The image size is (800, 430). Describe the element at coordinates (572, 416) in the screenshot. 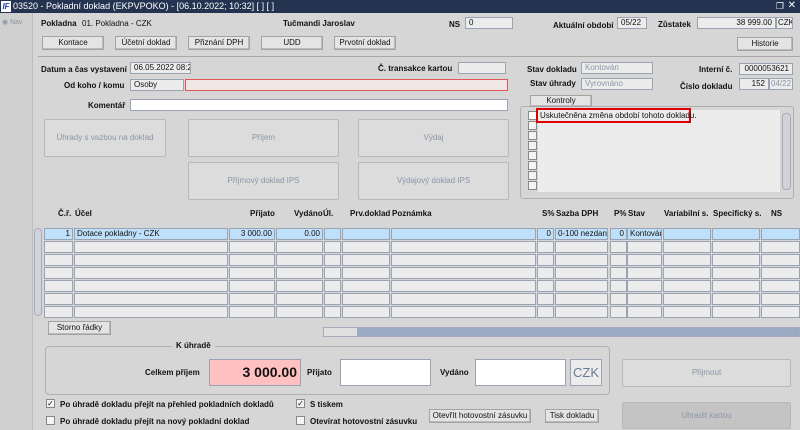

I see `tisk-dokladu-button: Tisk dokladu` at that location.